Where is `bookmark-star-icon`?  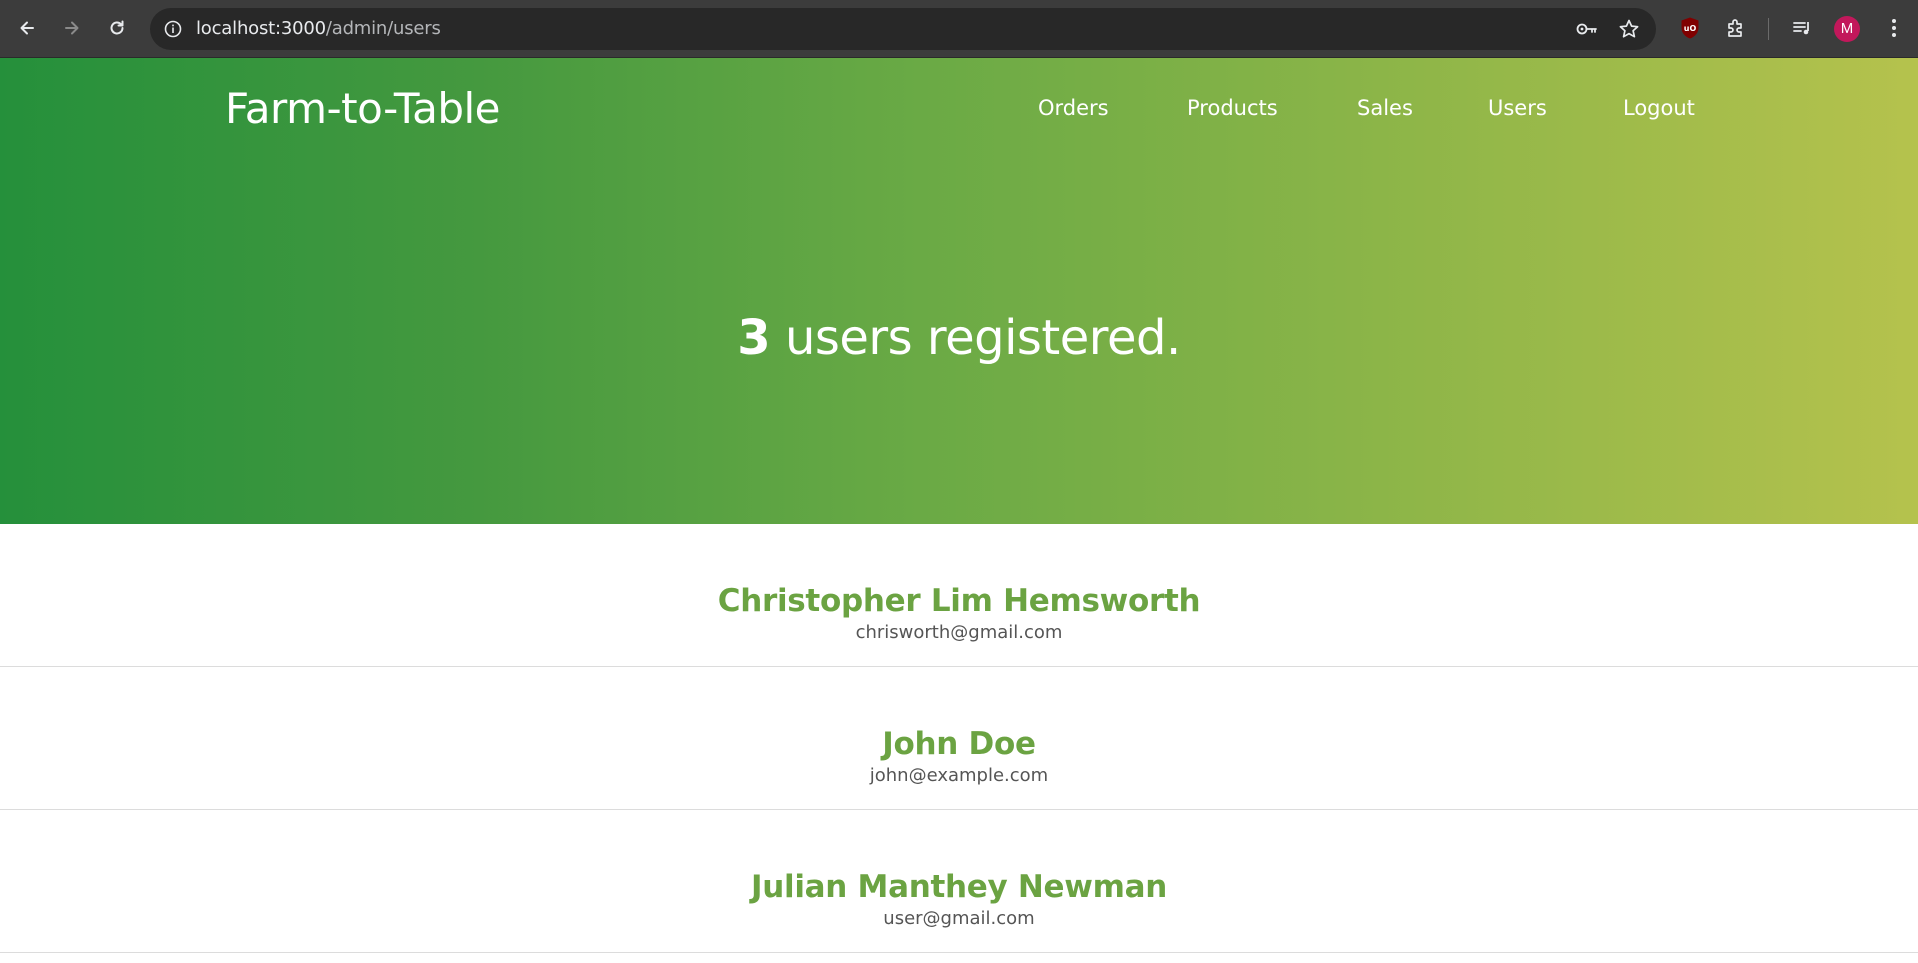
bookmark-star-icon is located at coordinates (1629, 29).